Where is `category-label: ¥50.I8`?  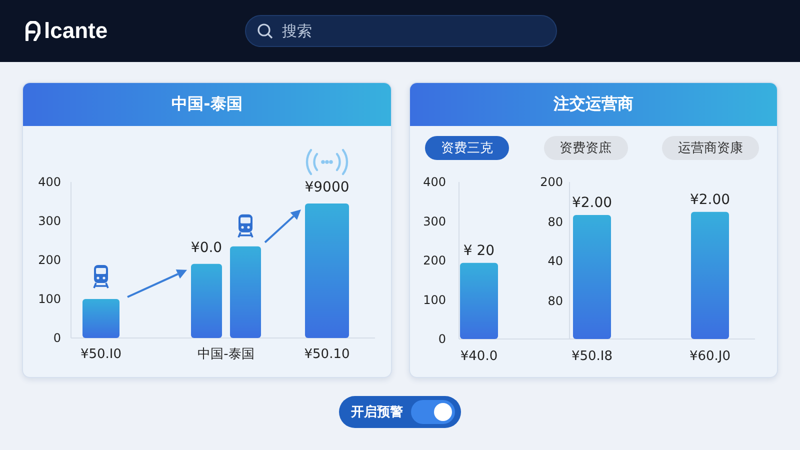 category-label: ¥50.I8 is located at coordinates (592, 356).